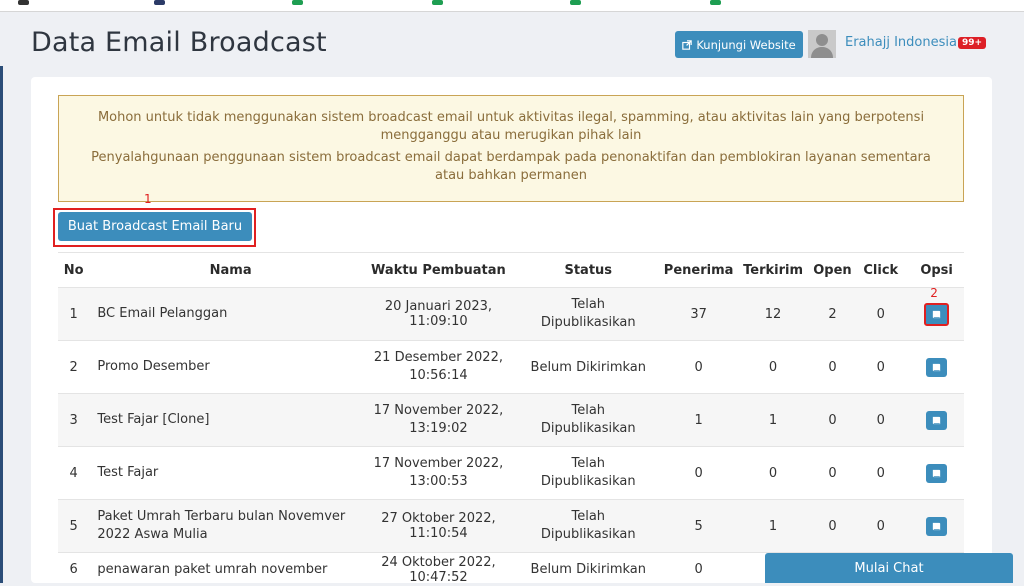 The width and height of the screenshot is (1024, 586). I want to click on header-open: Open, so click(833, 270).